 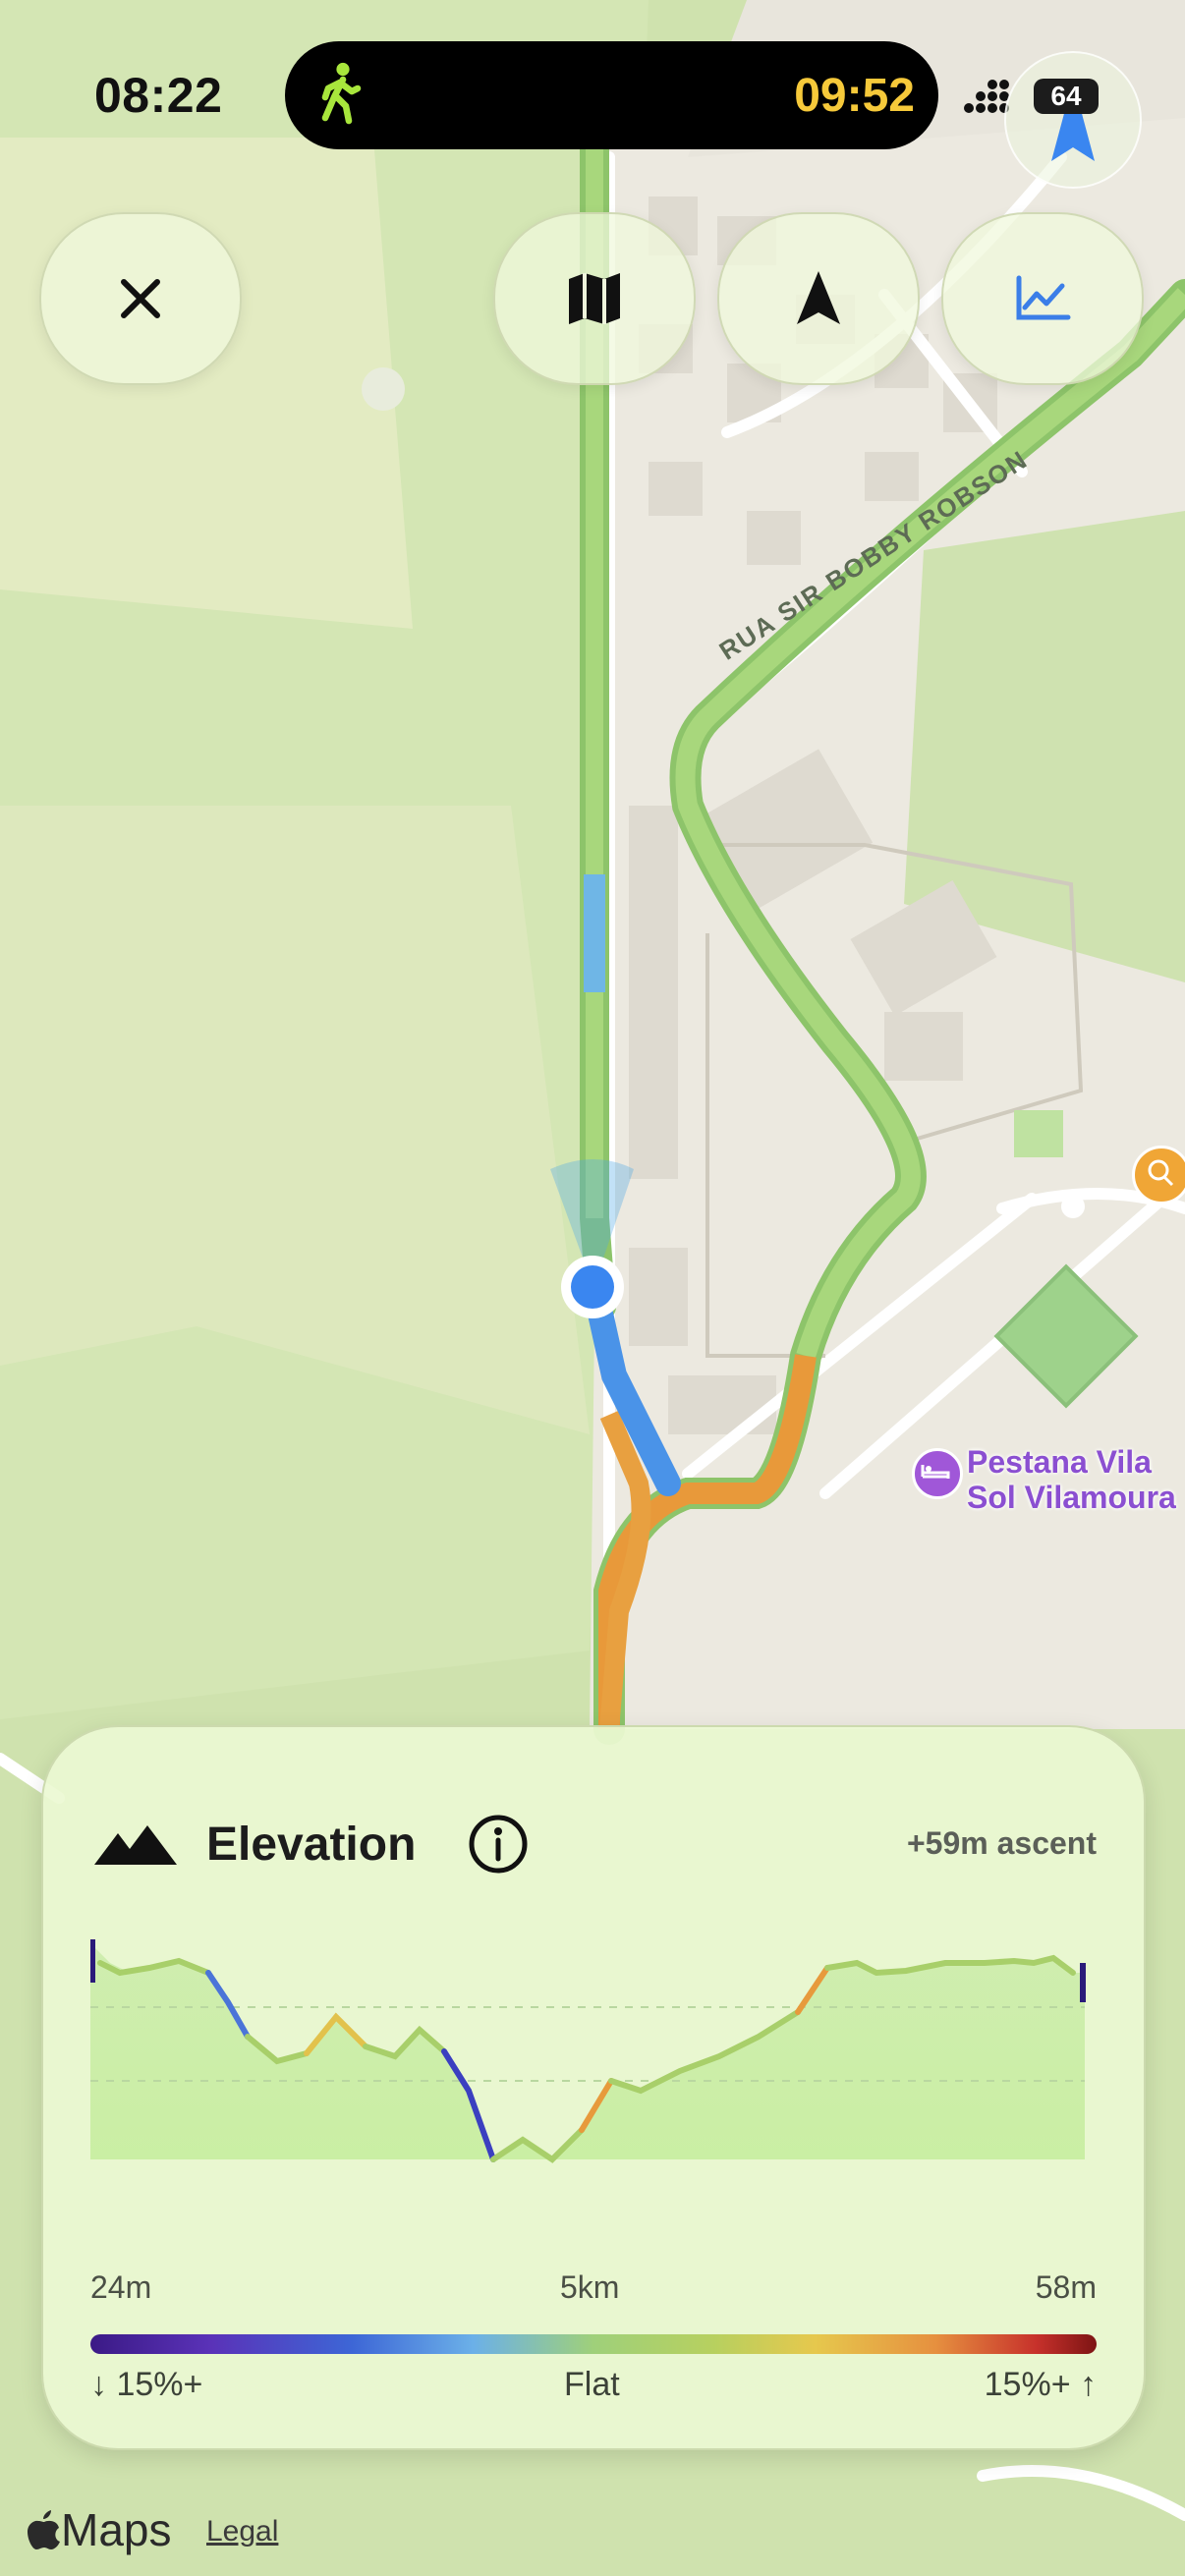 I want to click on axis-max-elevation: 58m, so click(x=1066, y=2287).